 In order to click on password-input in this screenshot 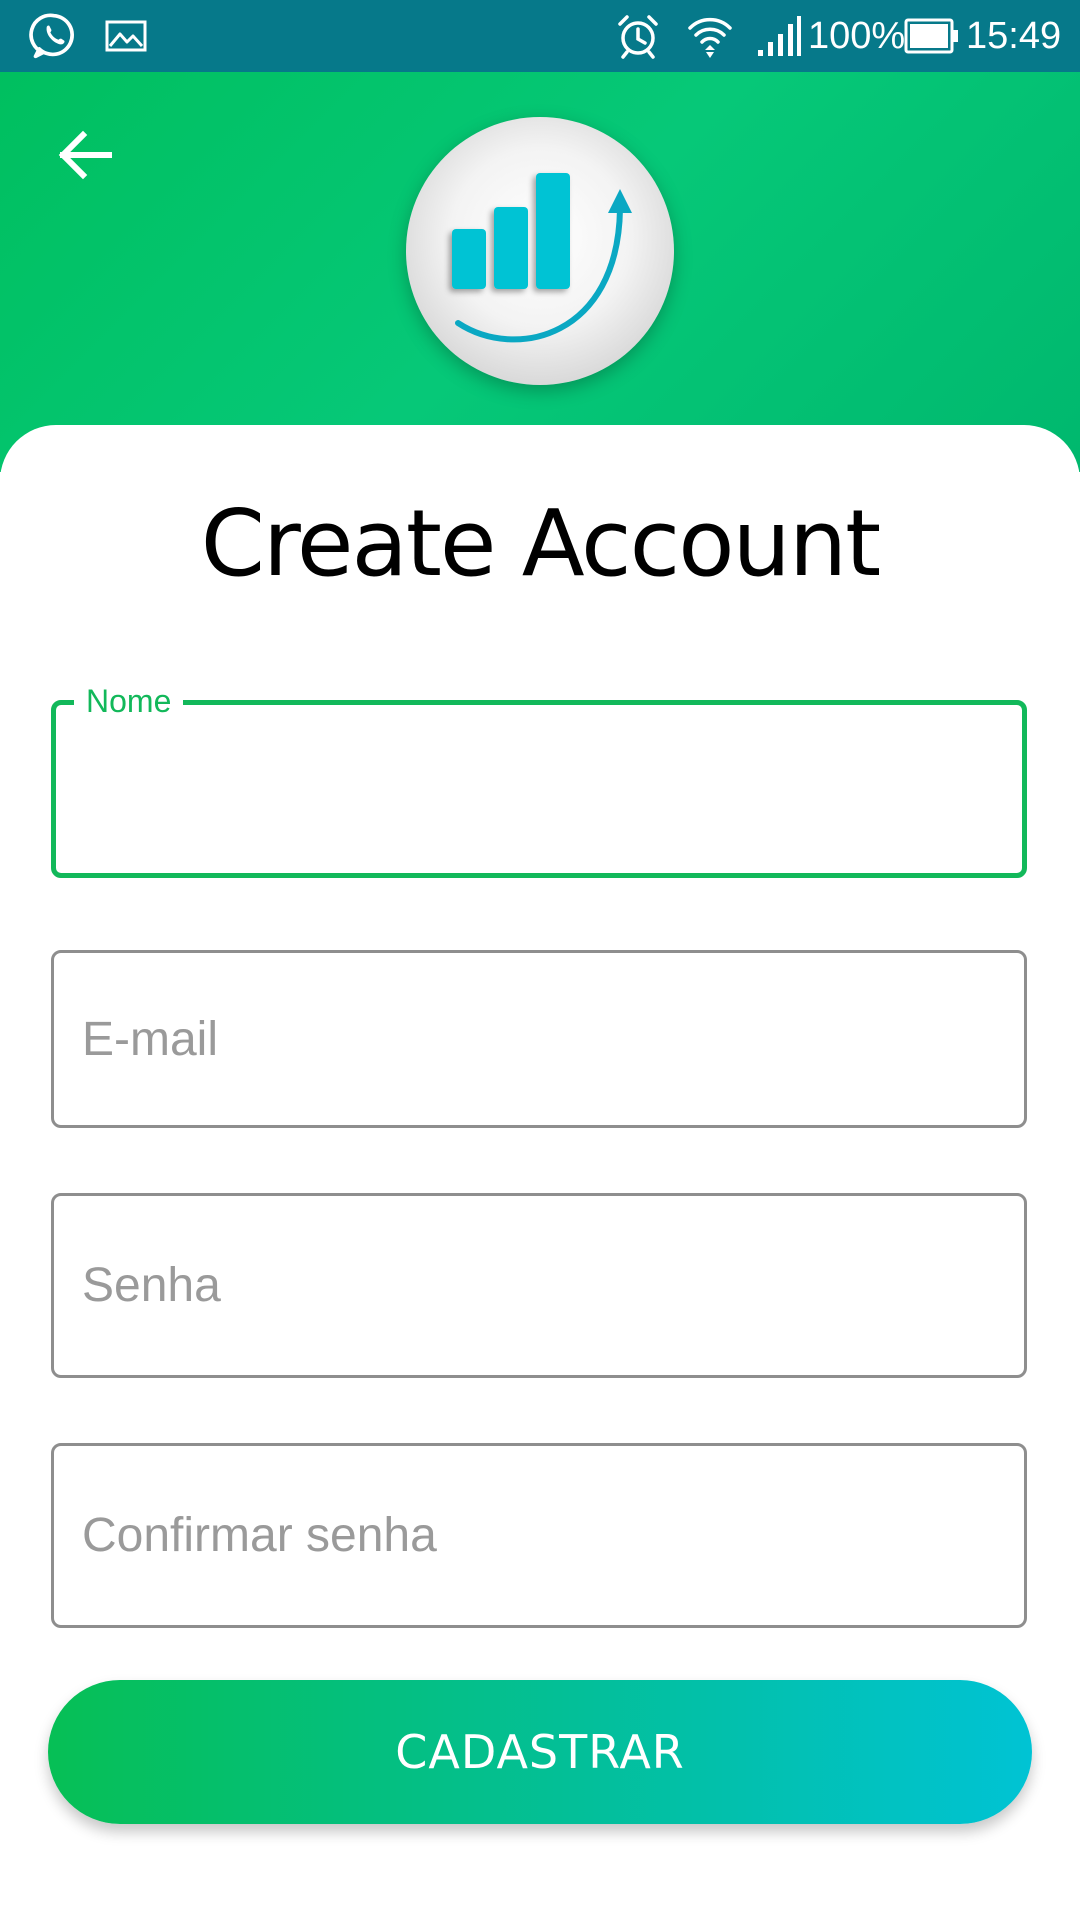, I will do `click(539, 1285)`.